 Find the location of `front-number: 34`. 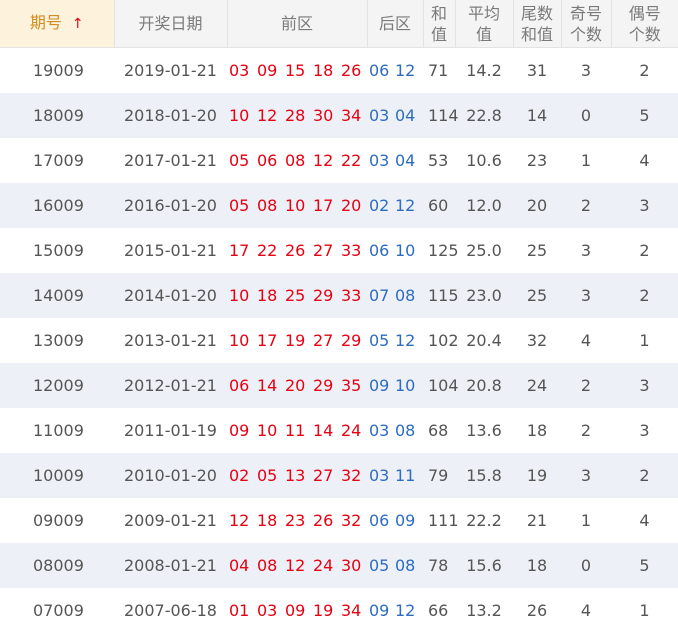

front-number: 34 is located at coordinates (355, 115).